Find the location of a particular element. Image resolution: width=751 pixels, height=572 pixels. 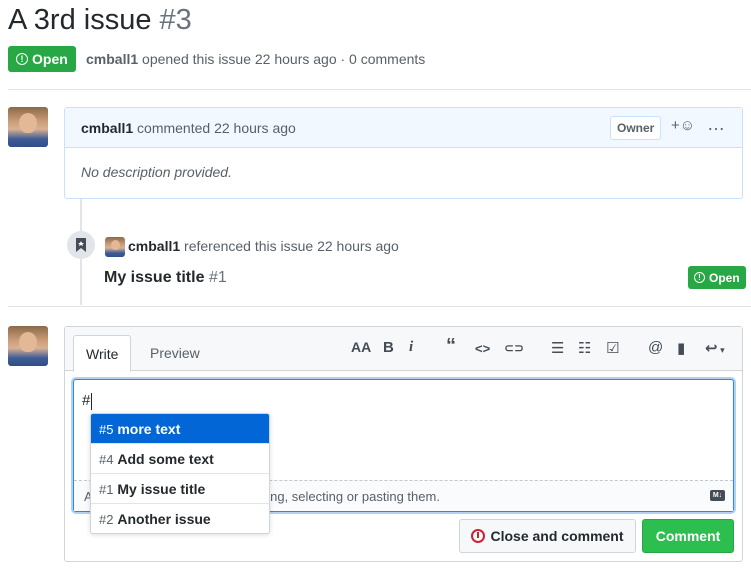

bookmark-icon is located at coordinates (81, 245).